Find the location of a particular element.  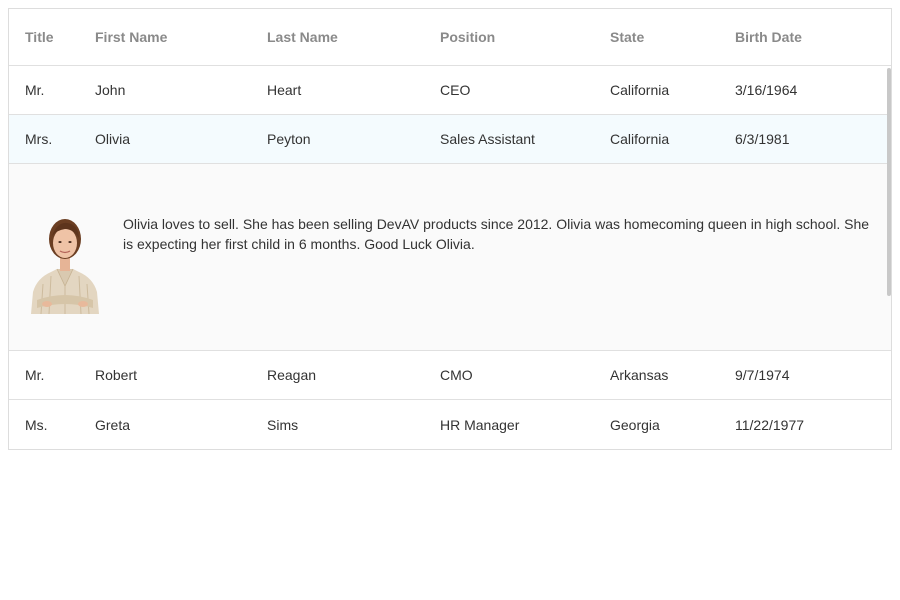

cell-birth-date: 6/3/1981 is located at coordinates (762, 139).